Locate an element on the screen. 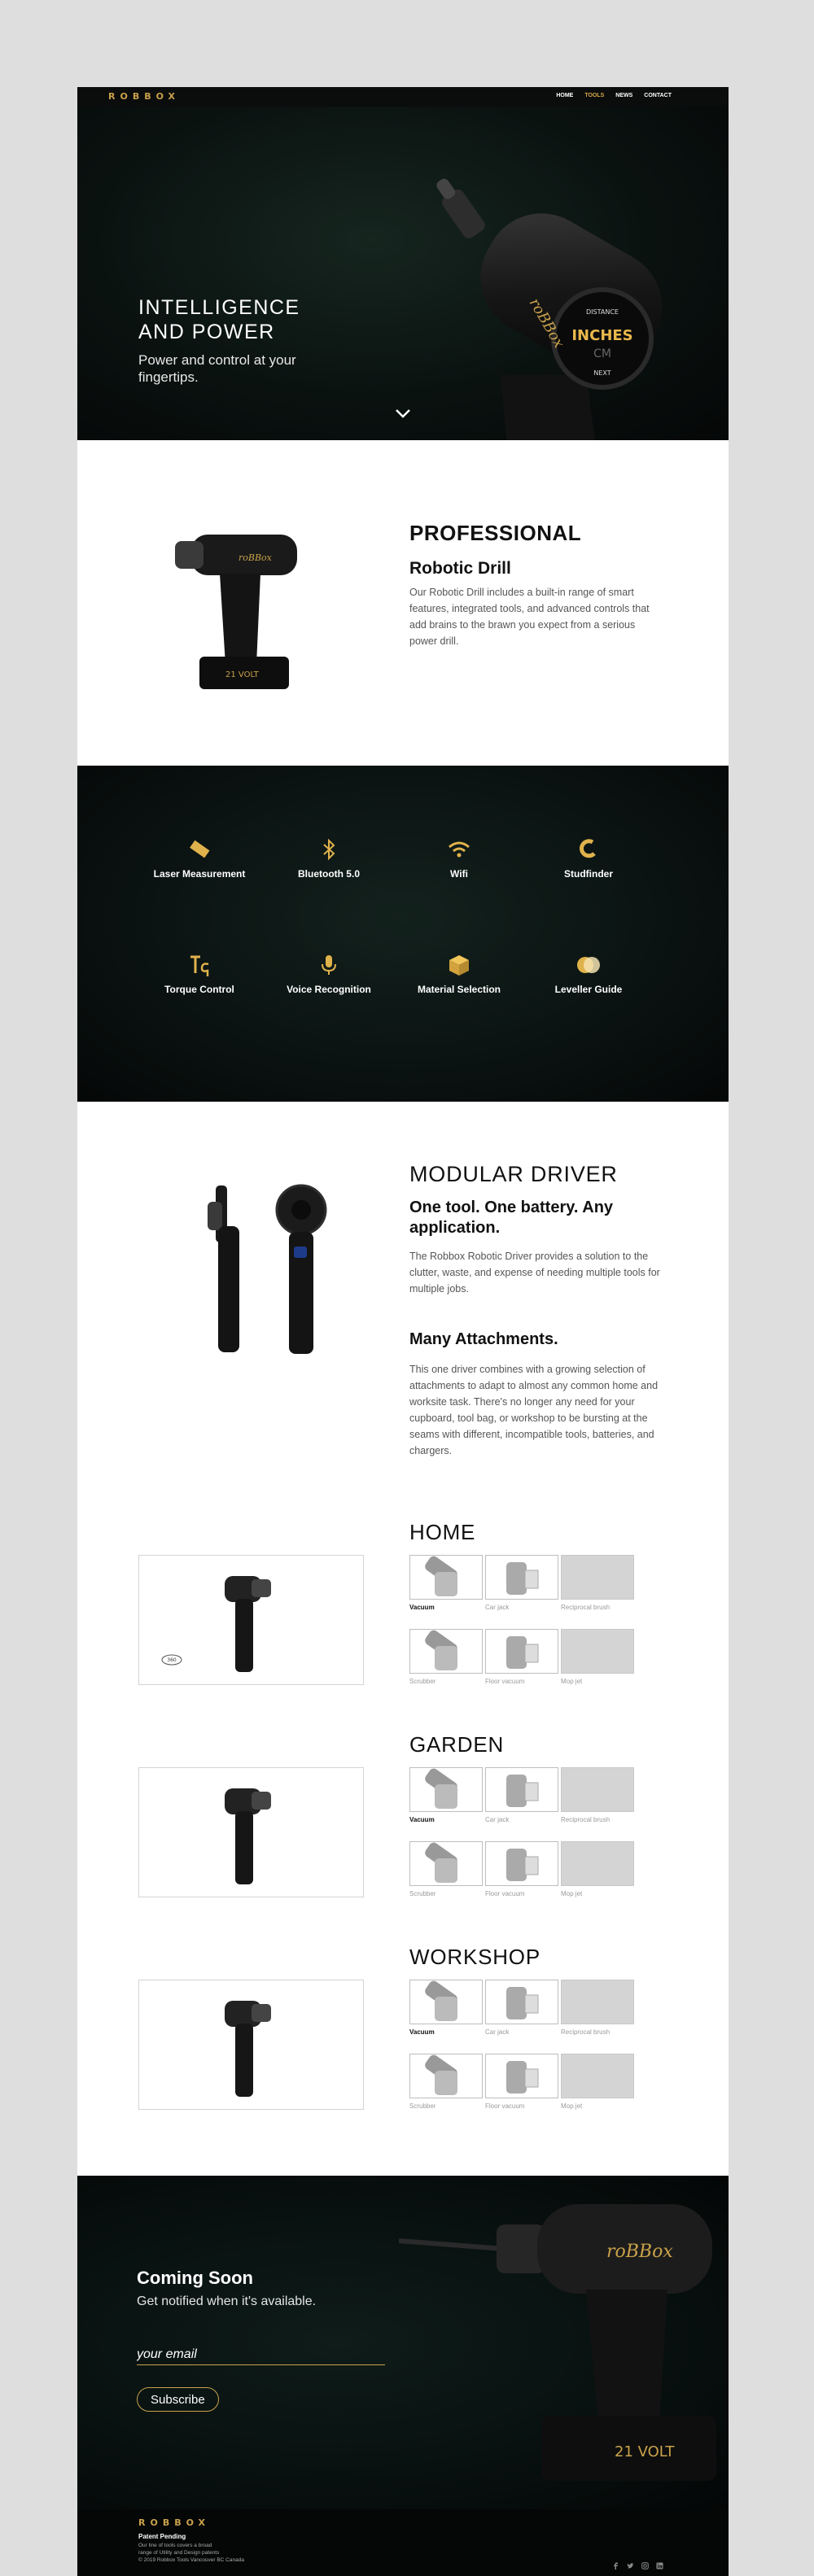 The width and height of the screenshot is (814, 2576). twitter-icon is located at coordinates (630, 2564).